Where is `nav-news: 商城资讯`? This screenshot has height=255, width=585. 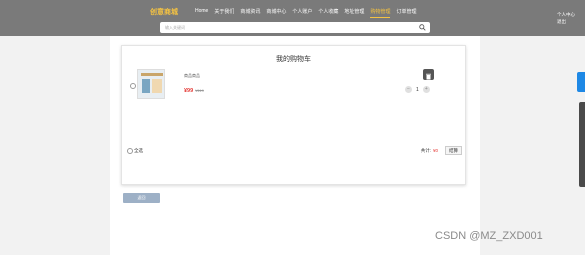 nav-news: 商城资讯 is located at coordinates (250, 13).